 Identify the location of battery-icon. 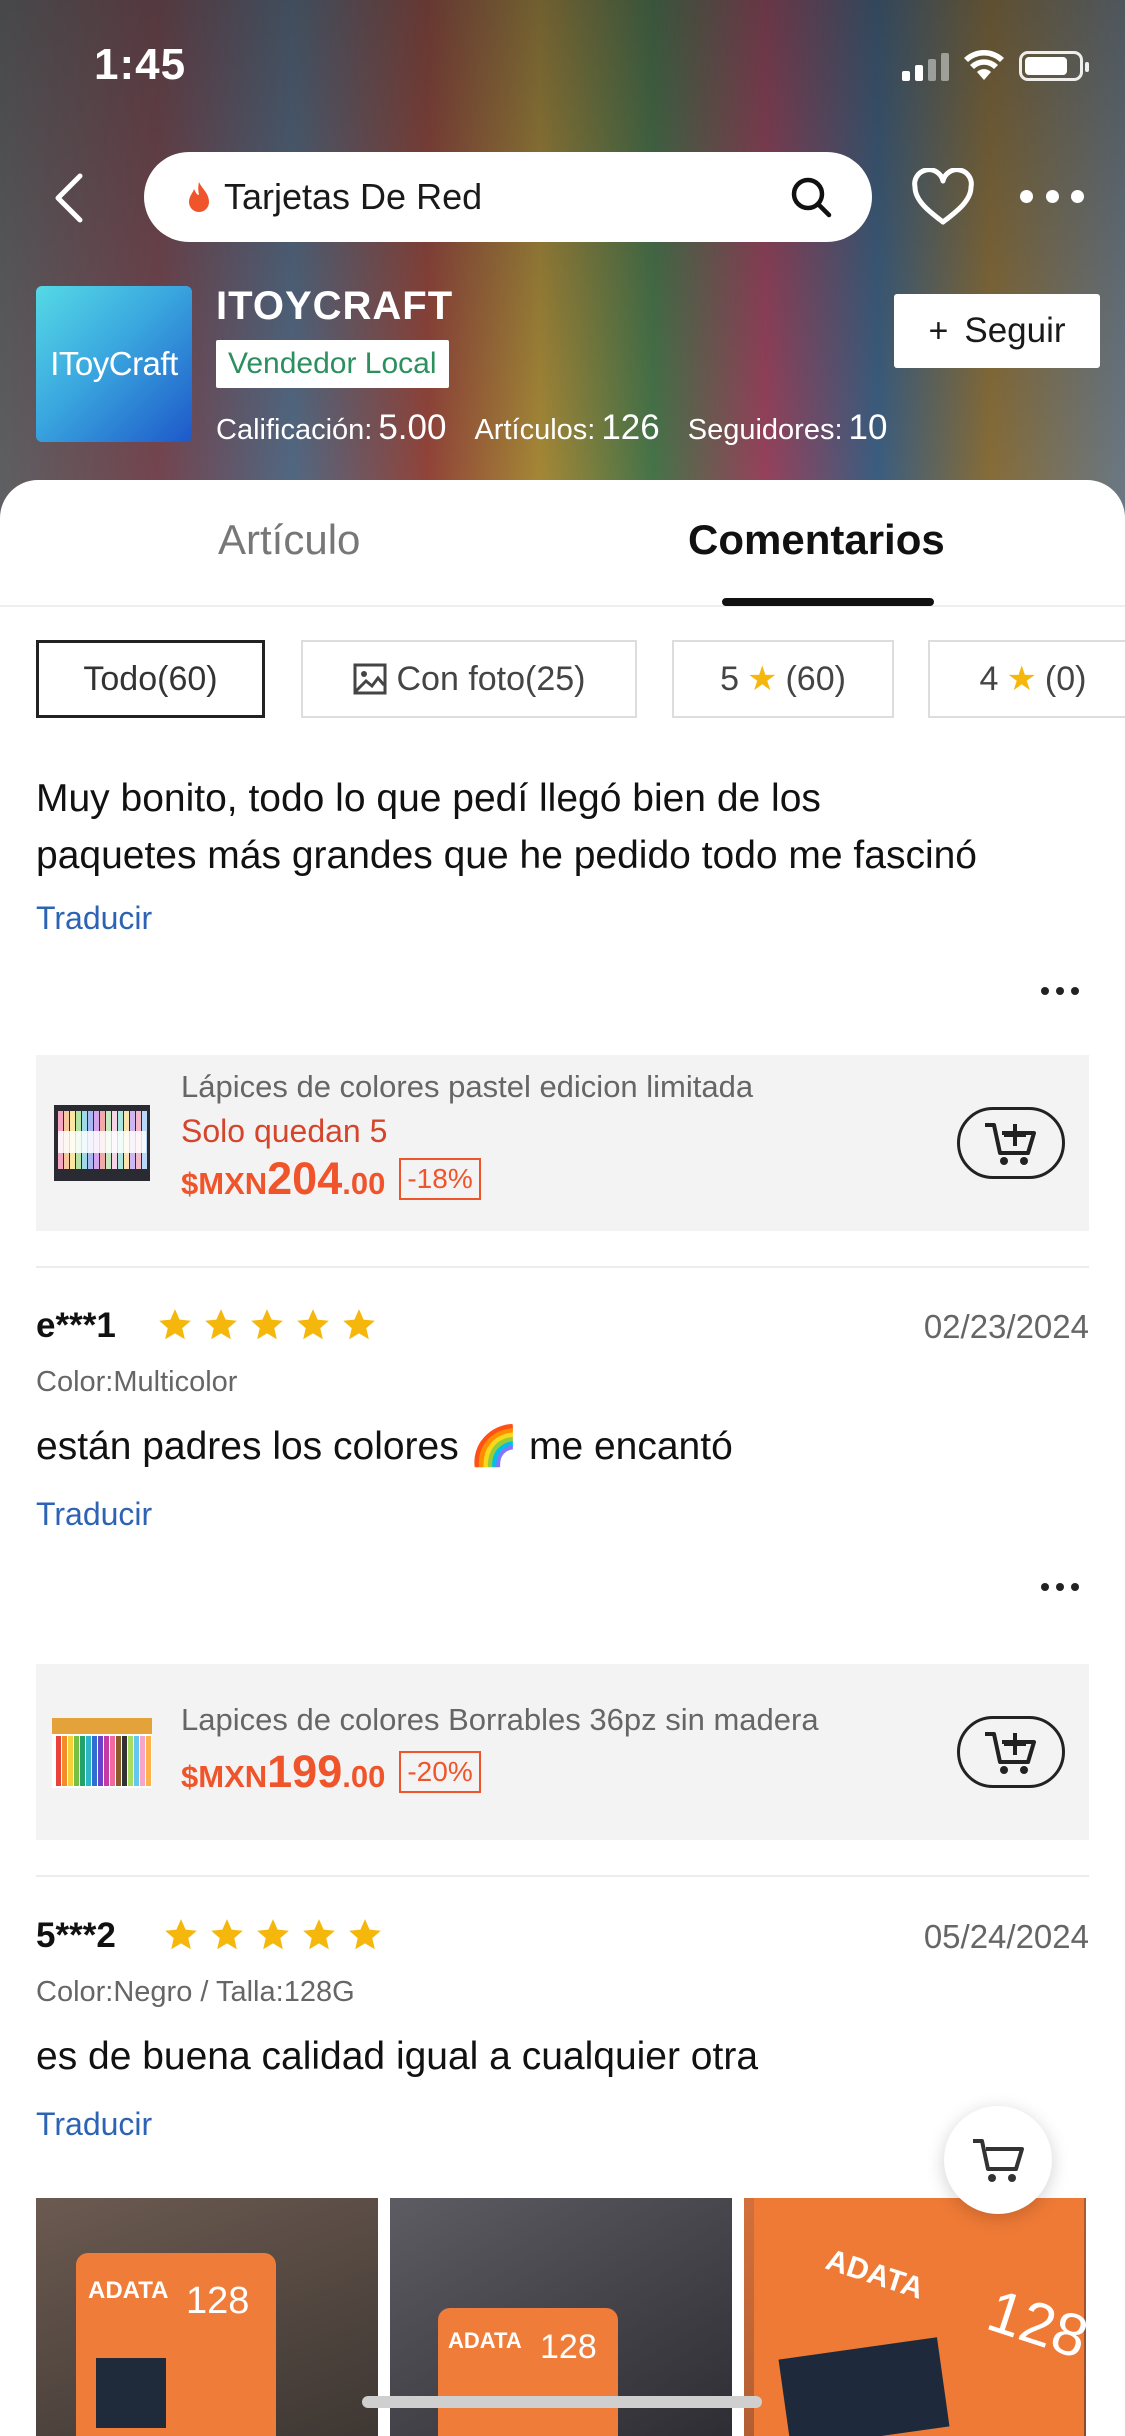
(1054, 66).